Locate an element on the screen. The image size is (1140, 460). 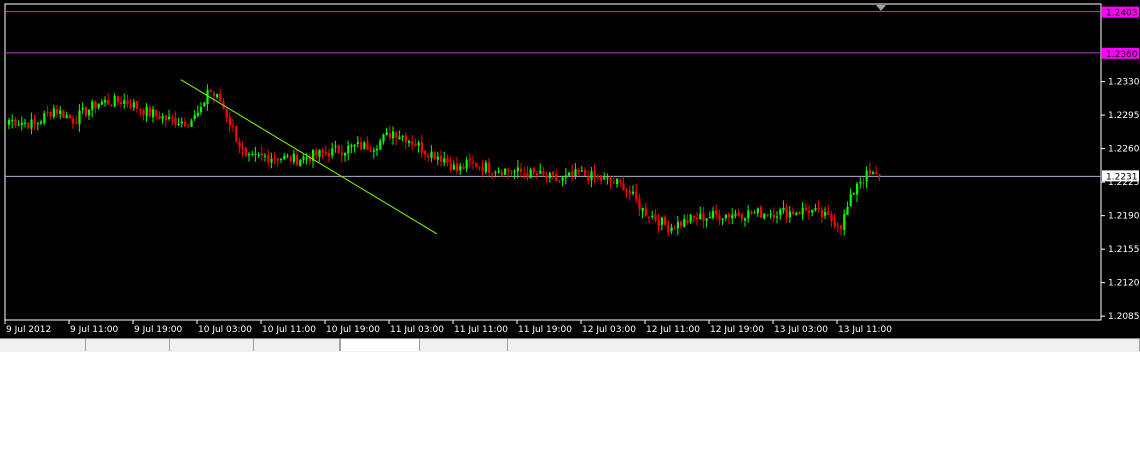
x-tick-label: 9 Jul 2012 is located at coordinates (28, 330).